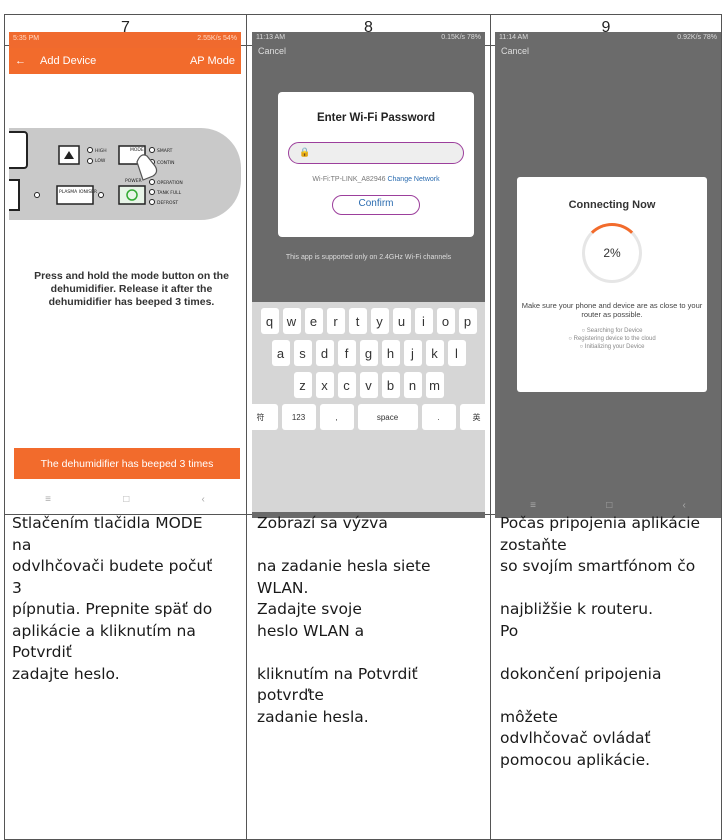 The width and height of the screenshot is (726, 840). I want to click on svg-text: OPERATION, so click(170, 183).